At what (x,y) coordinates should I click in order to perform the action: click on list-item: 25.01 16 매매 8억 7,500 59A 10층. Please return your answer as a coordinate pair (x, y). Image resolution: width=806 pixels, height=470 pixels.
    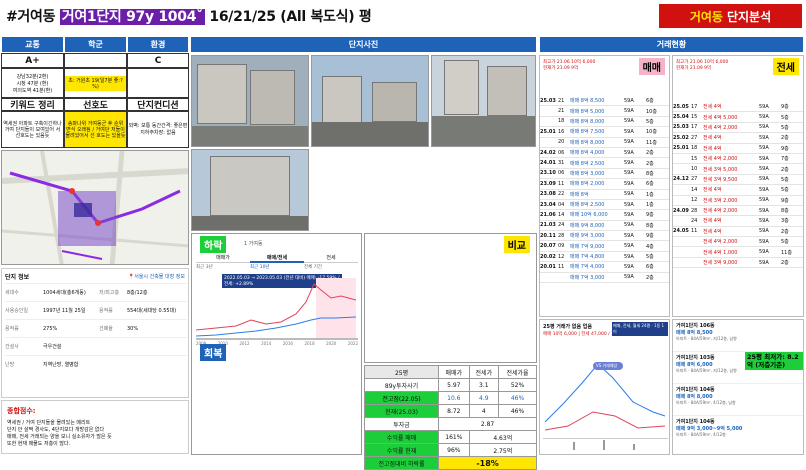
    Looking at the image, I should click on (604, 132).